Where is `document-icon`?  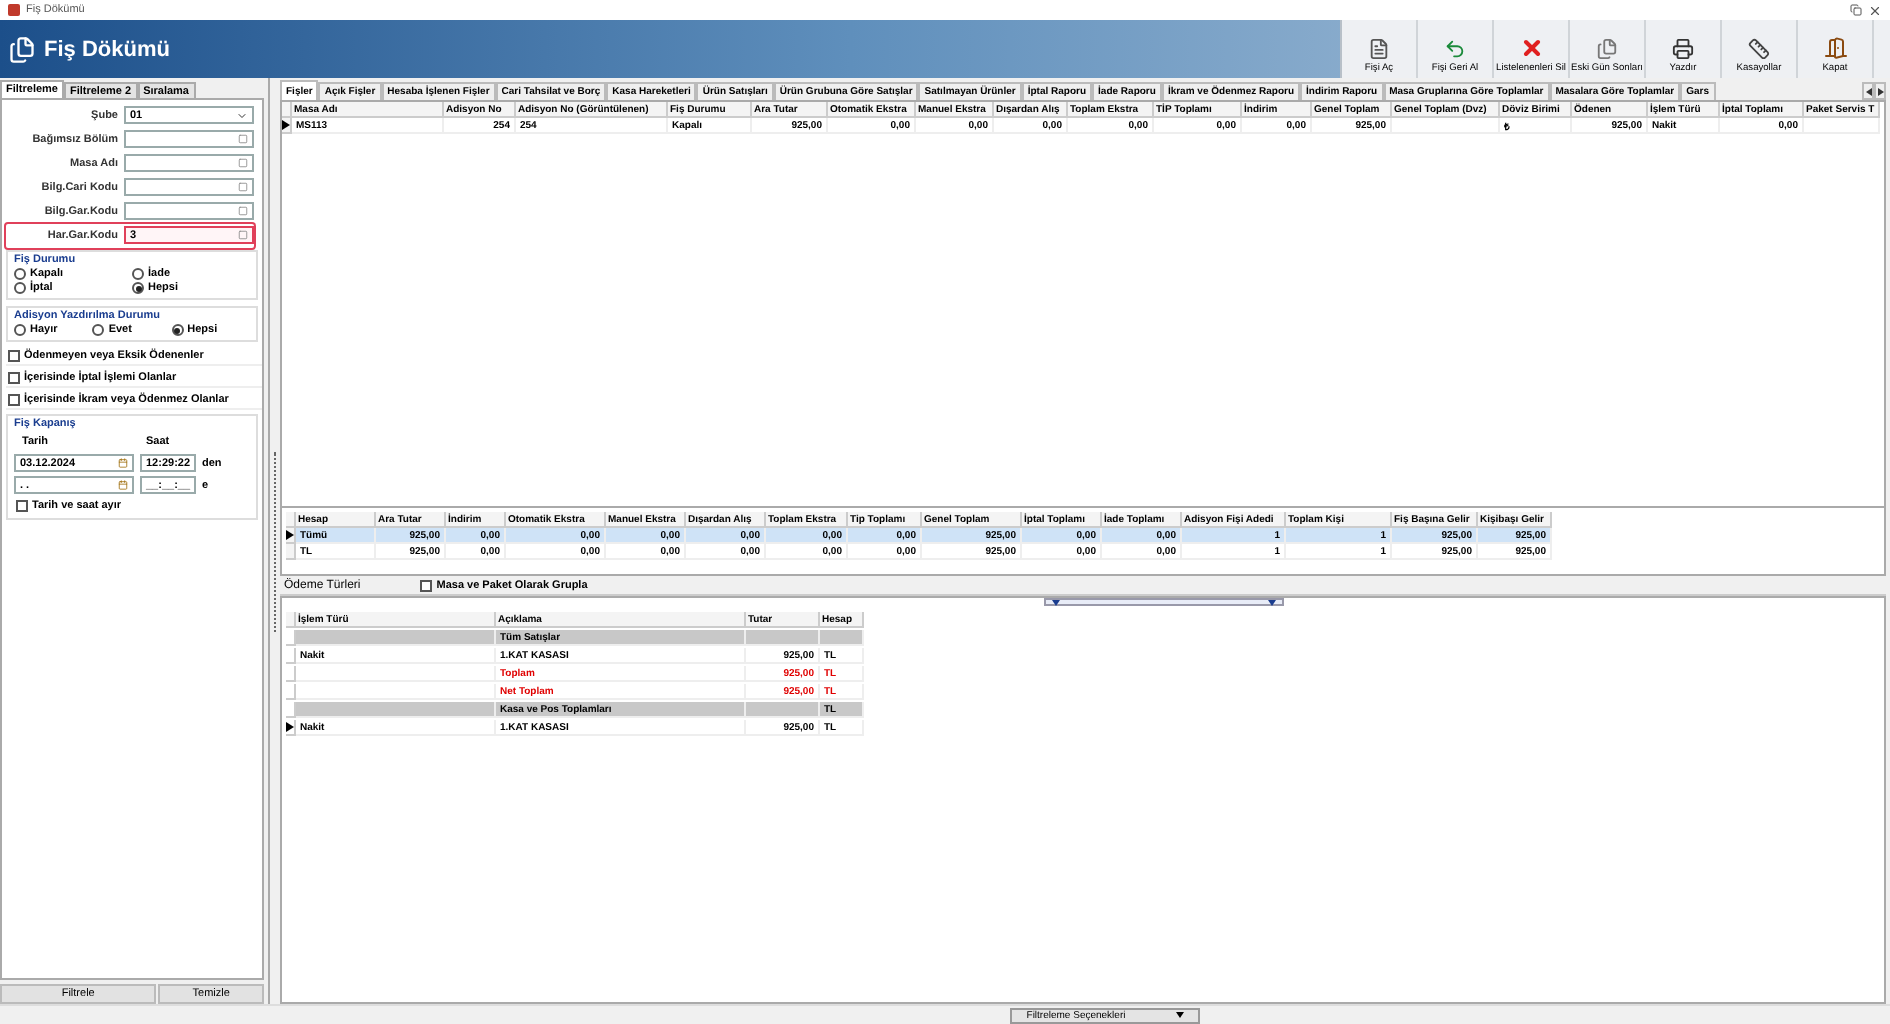 document-icon is located at coordinates (1379, 49).